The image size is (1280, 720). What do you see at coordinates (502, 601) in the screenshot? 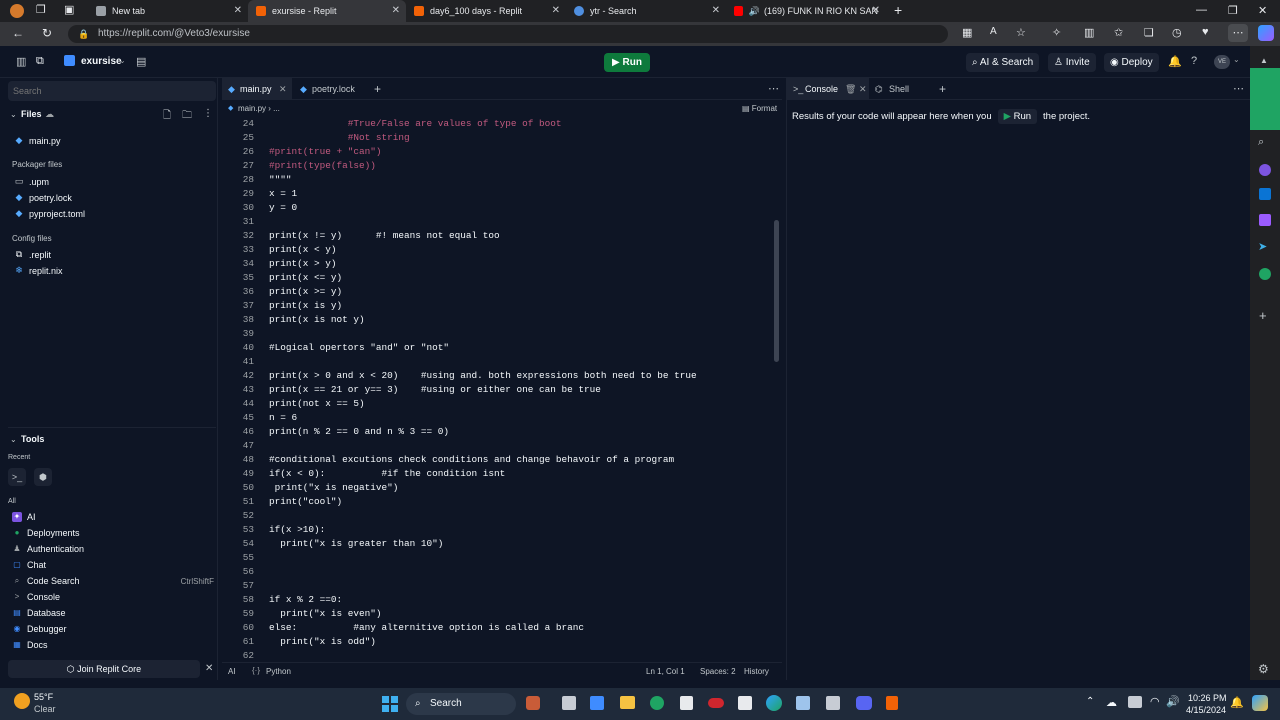
I see `code-line: 58 if x % 2 ==0:` at bounding box center [502, 601].